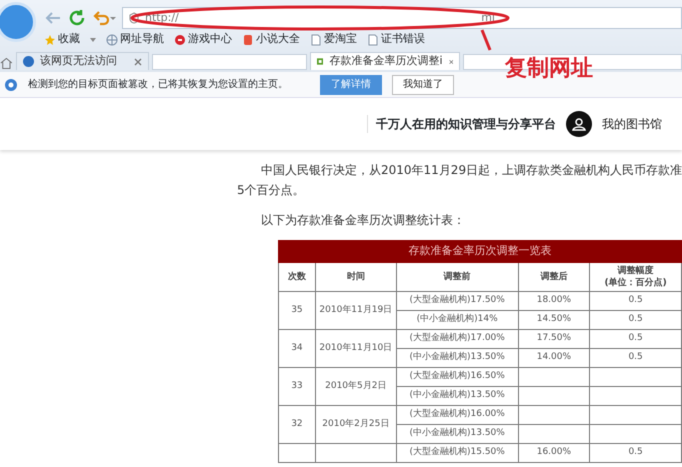 This screenshot has height=467, width=682. What do you see at coordinates (554, 277) in the screenshot?
I see `column-header: 调整后` at bounding box center [554, 277].